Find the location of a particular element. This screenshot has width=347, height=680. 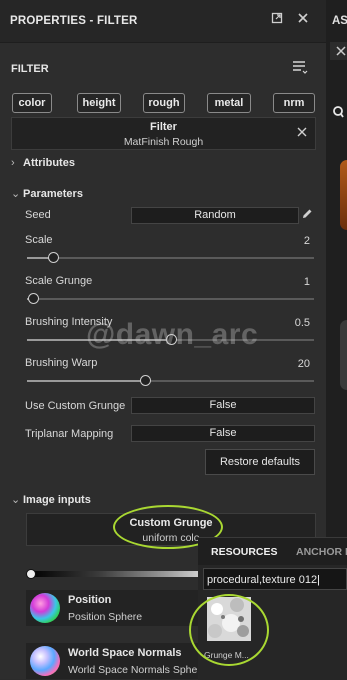

scale-grunge-label: Scale Grunge is located at coordinates (59, 281).